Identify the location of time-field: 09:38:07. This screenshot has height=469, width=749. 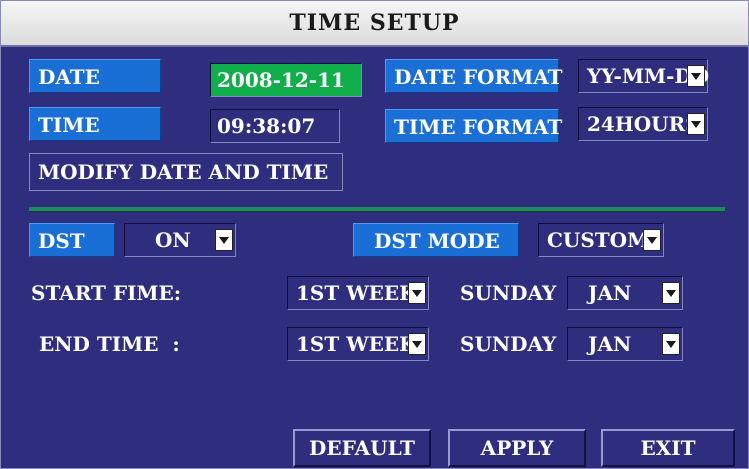
(275, 126).